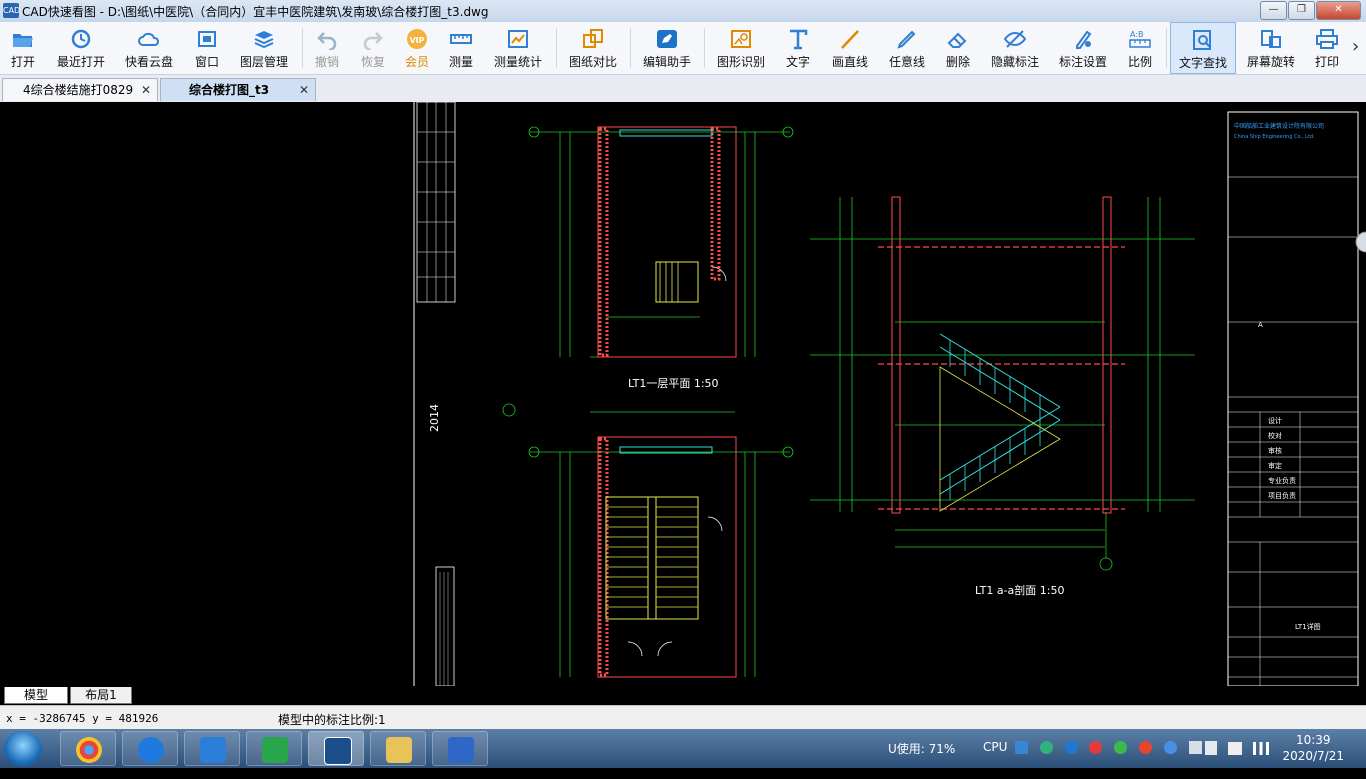 This screenshot has height=779, width=1366. Describe the element at coordinates (741, 39) in the screenshot. I see `shape-recognize-icon` at that location.